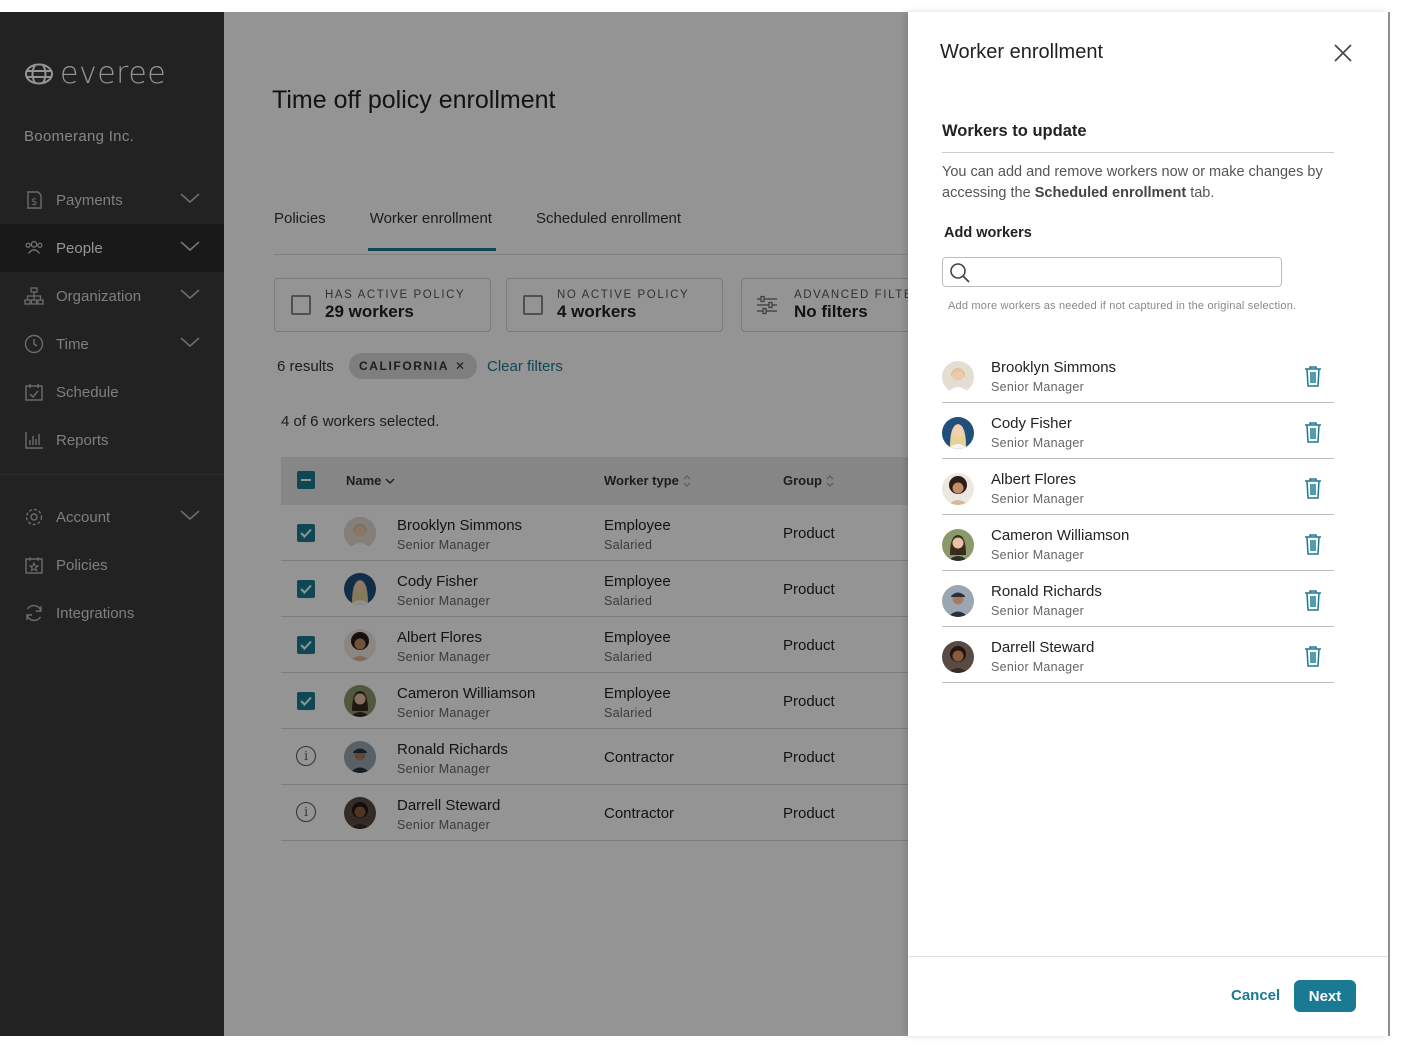 The height and width of the screenshot is (1056, 1404). What do you see at coordinates (1255, 995) in the screenshot?
I see `cancel-button: Cancel` at bounding box center [1255, 995].